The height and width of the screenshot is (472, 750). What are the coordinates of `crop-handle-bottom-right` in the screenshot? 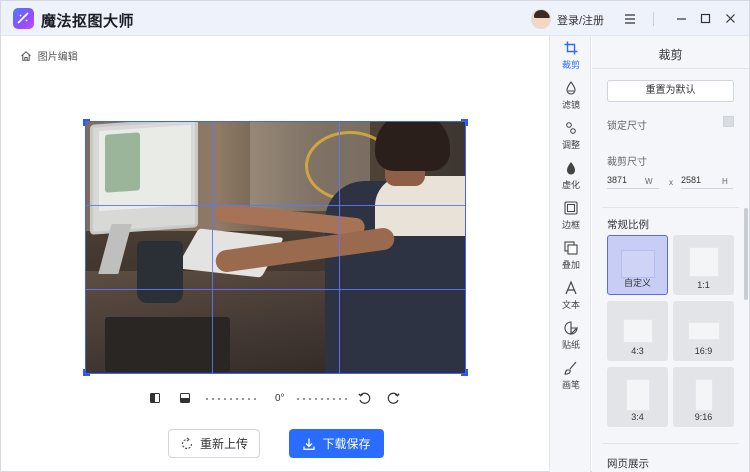 It's located at (464, 372).